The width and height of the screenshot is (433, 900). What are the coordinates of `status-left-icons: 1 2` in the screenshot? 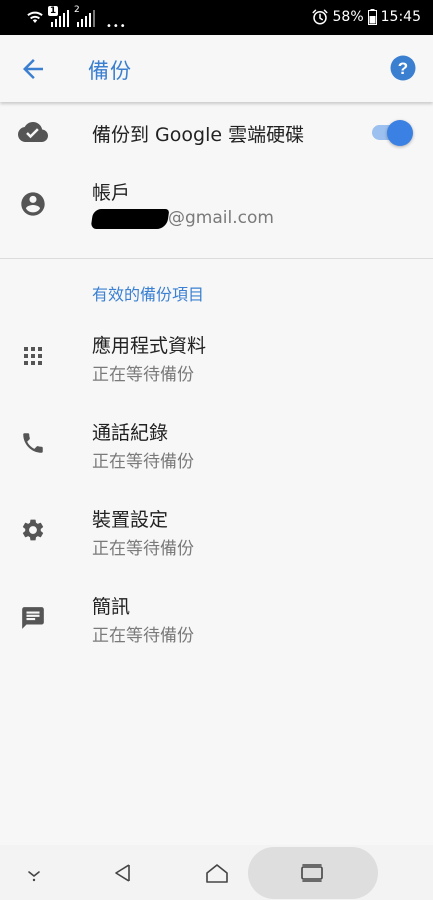 It's located at (62, 17).